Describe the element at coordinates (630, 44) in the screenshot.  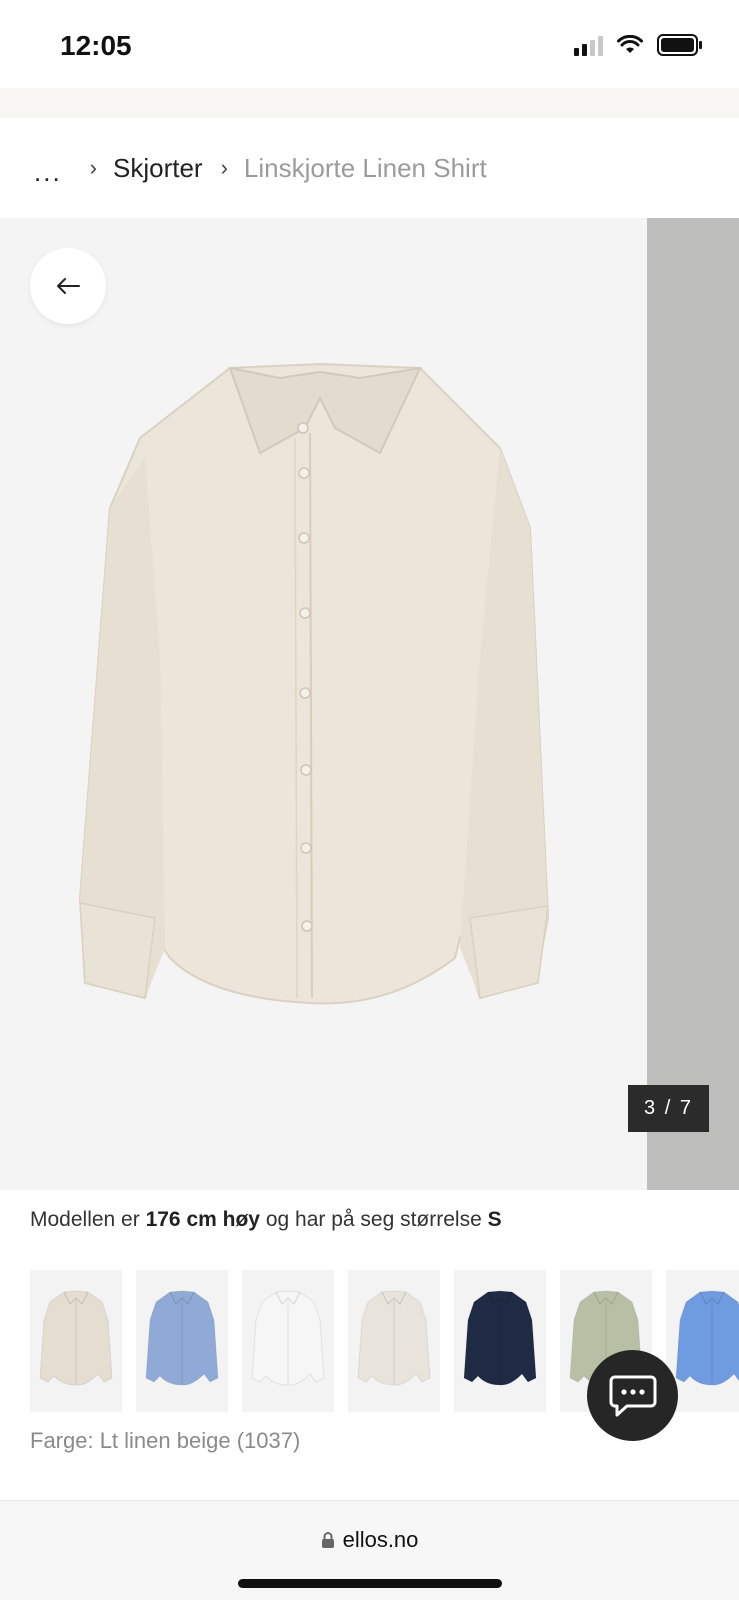
I see `wifi-icon` at that location.